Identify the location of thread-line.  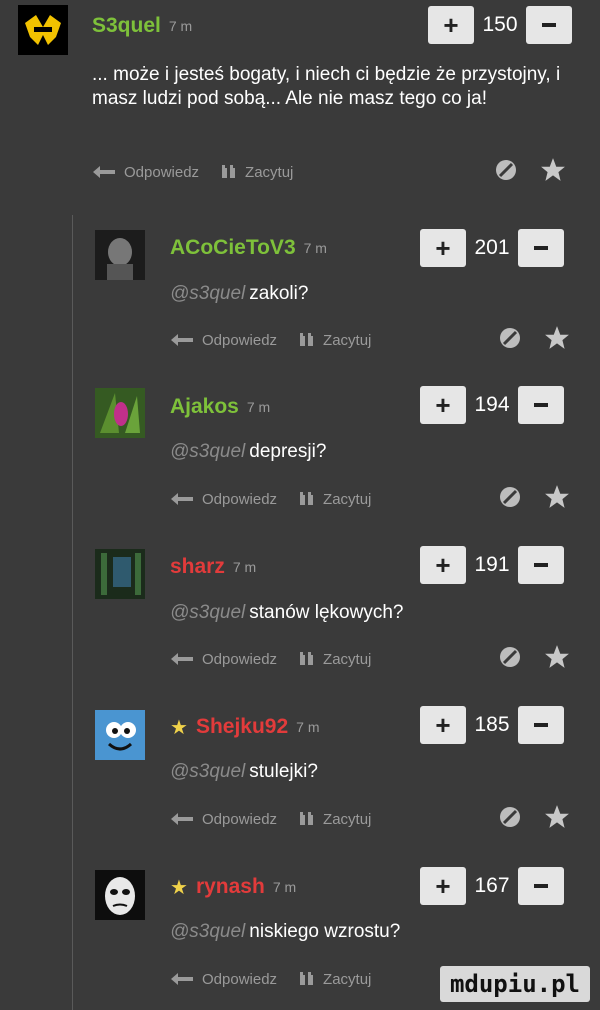
(72, 612).